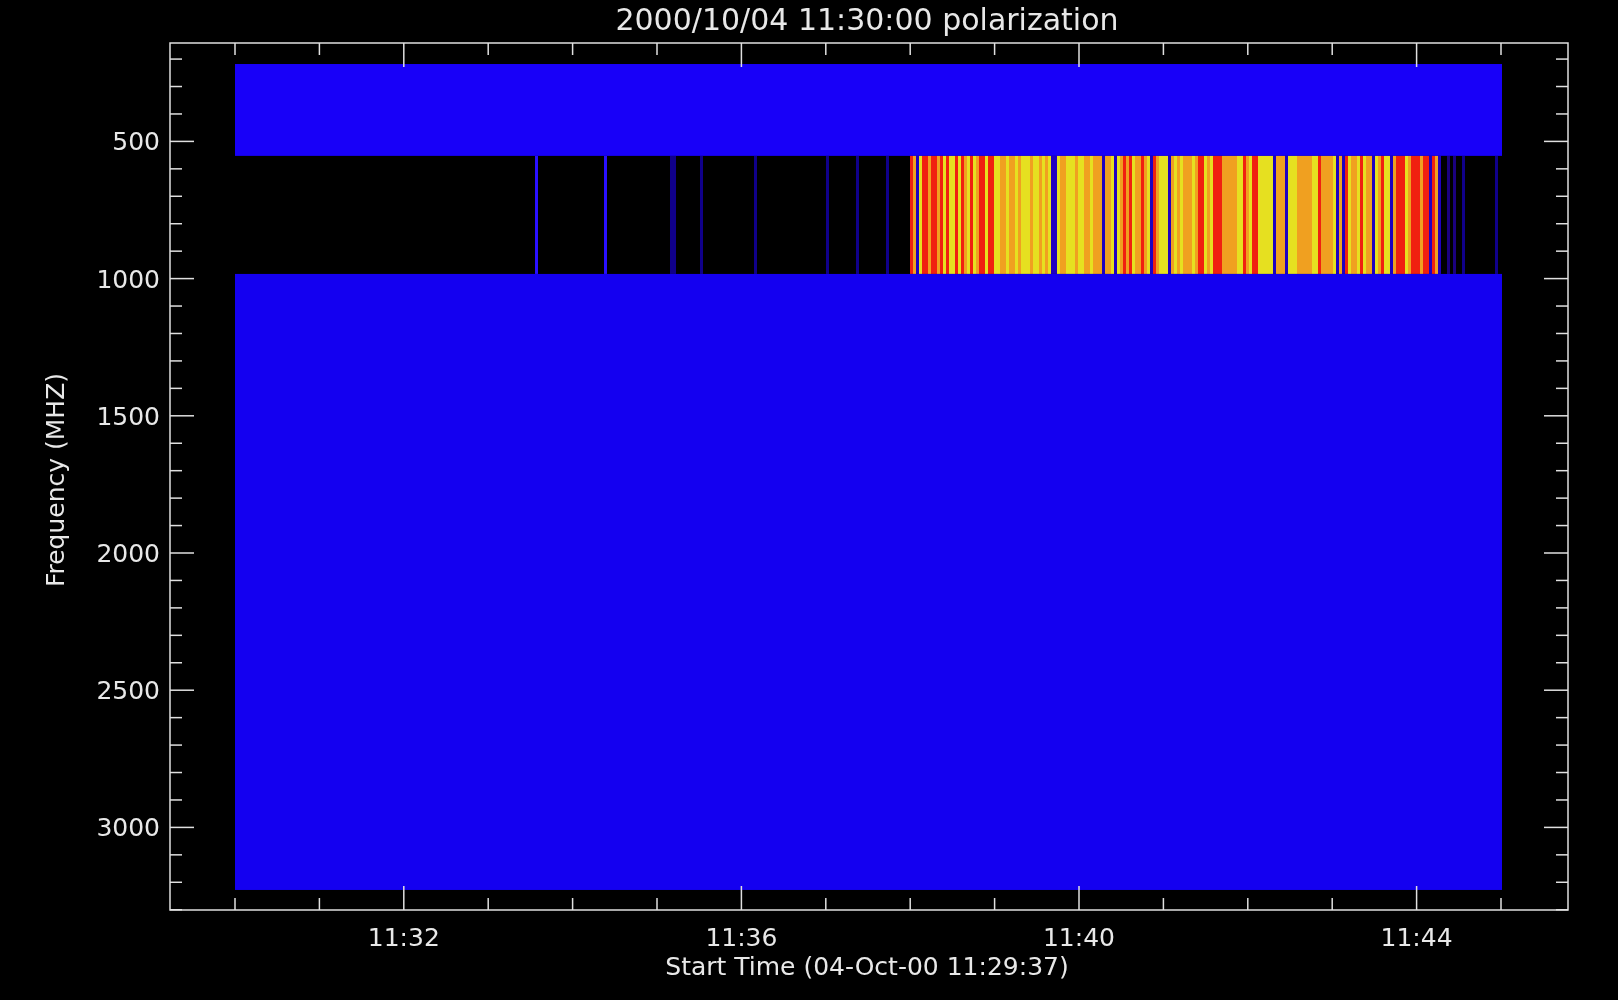 This screenshot has height=1000, width=1618. I want to click on x-tick-label: 11:40, so click(1079, 937).